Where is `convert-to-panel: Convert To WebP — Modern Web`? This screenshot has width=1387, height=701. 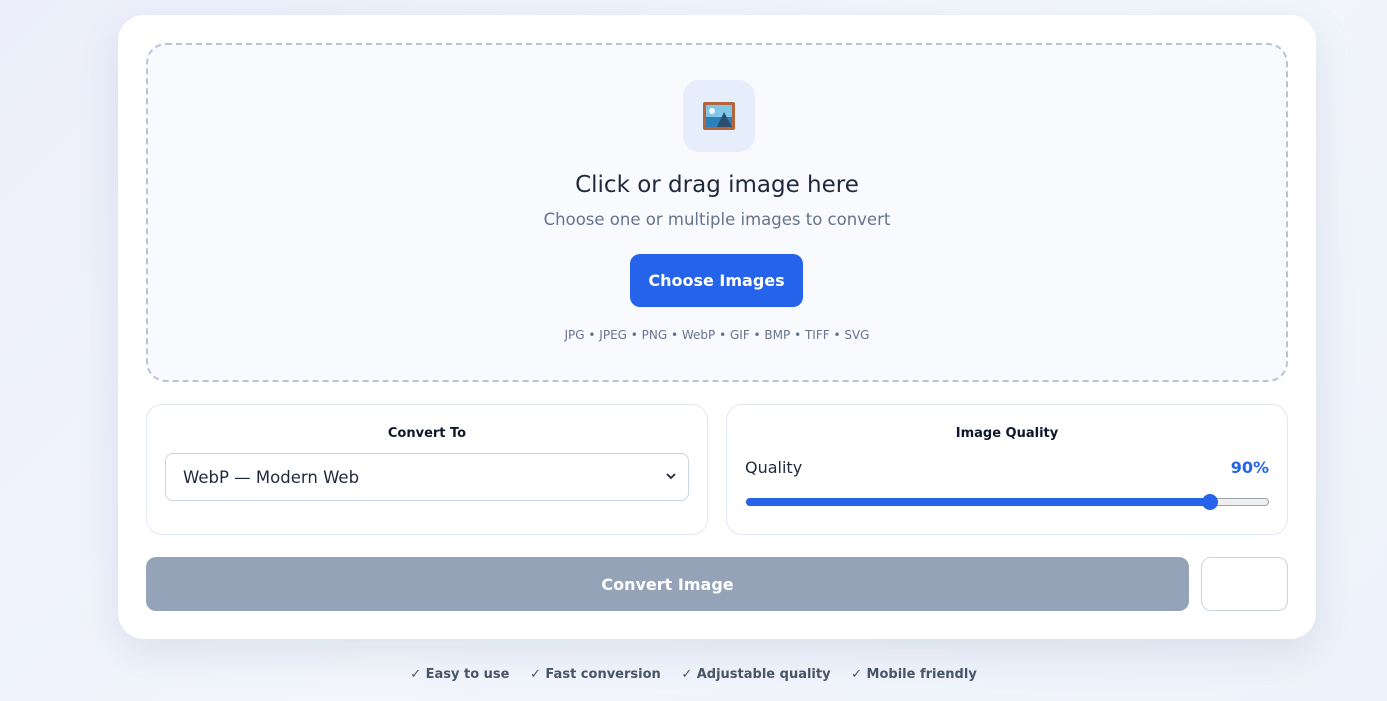 convert-to-panel: Convert To WebP — Modern Web is located at coordinates (427, 469).